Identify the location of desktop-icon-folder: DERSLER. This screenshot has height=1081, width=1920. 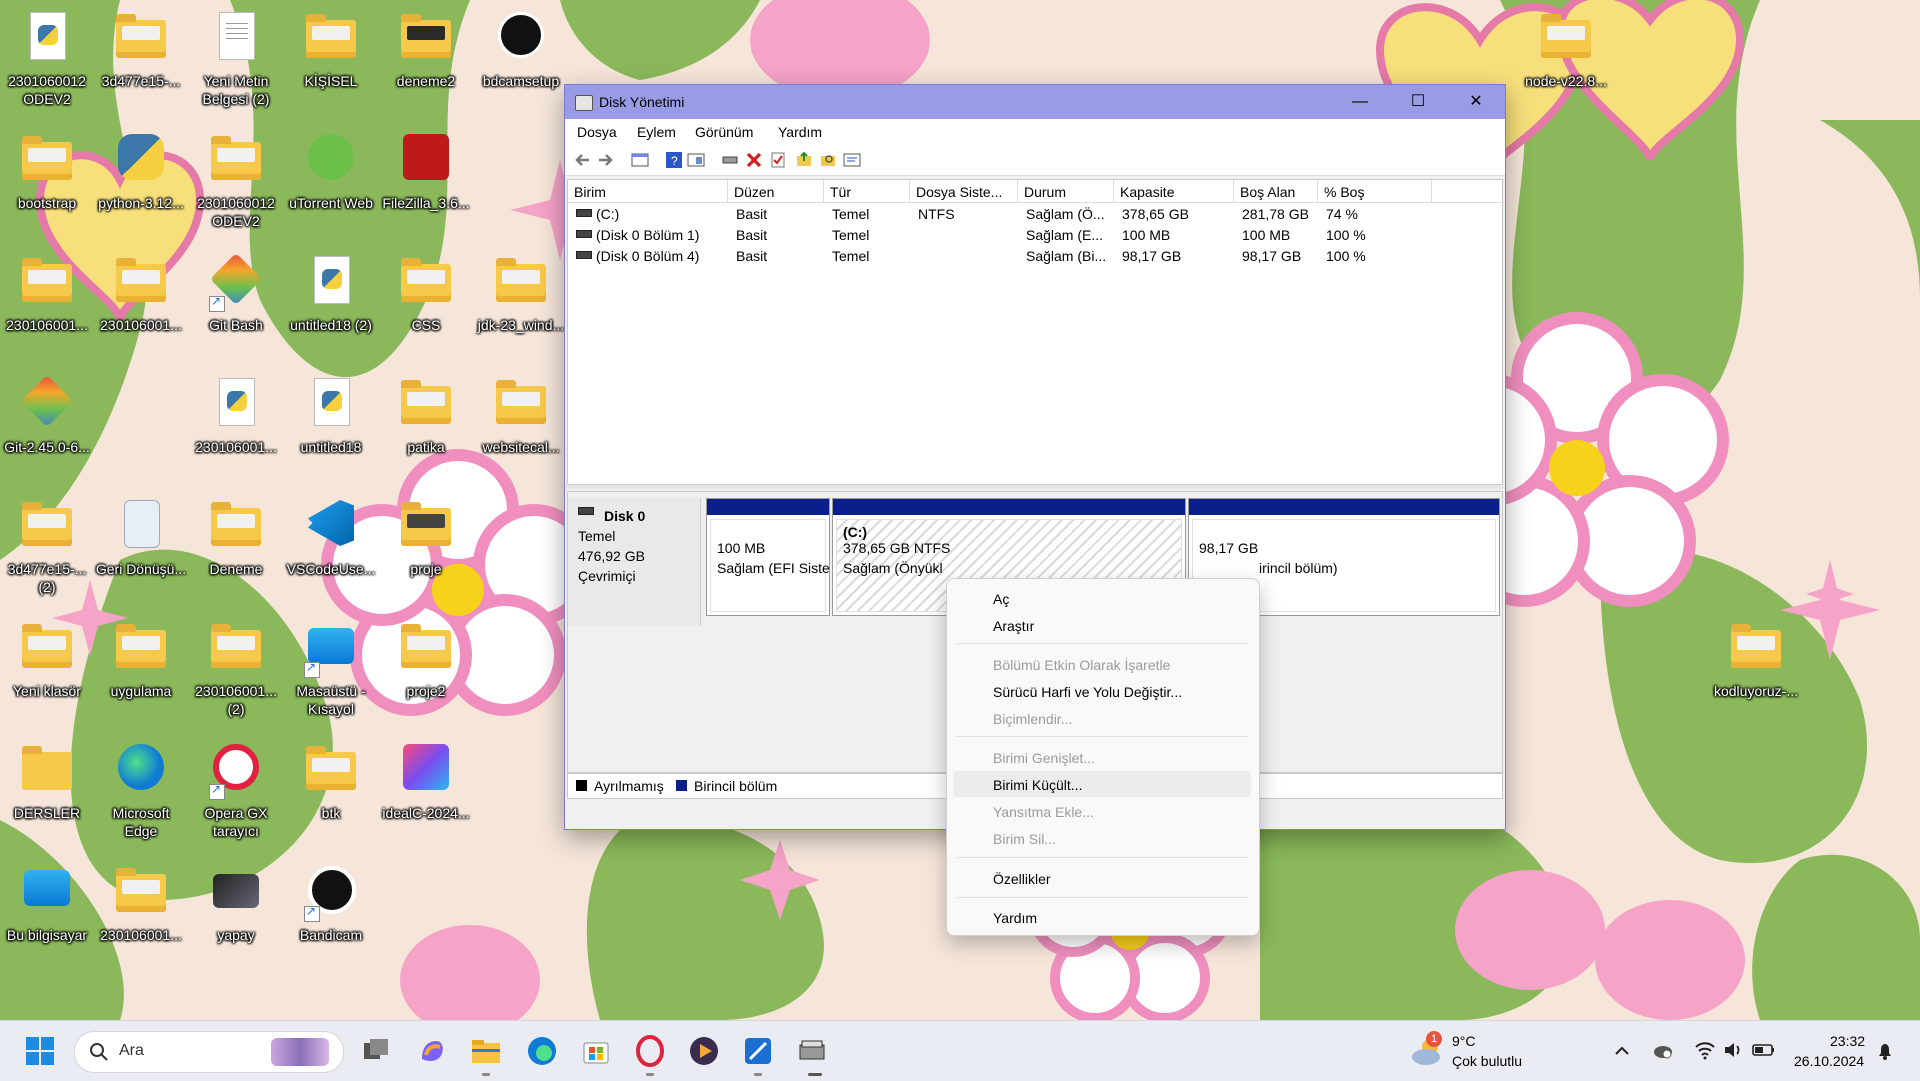
(47, 781).